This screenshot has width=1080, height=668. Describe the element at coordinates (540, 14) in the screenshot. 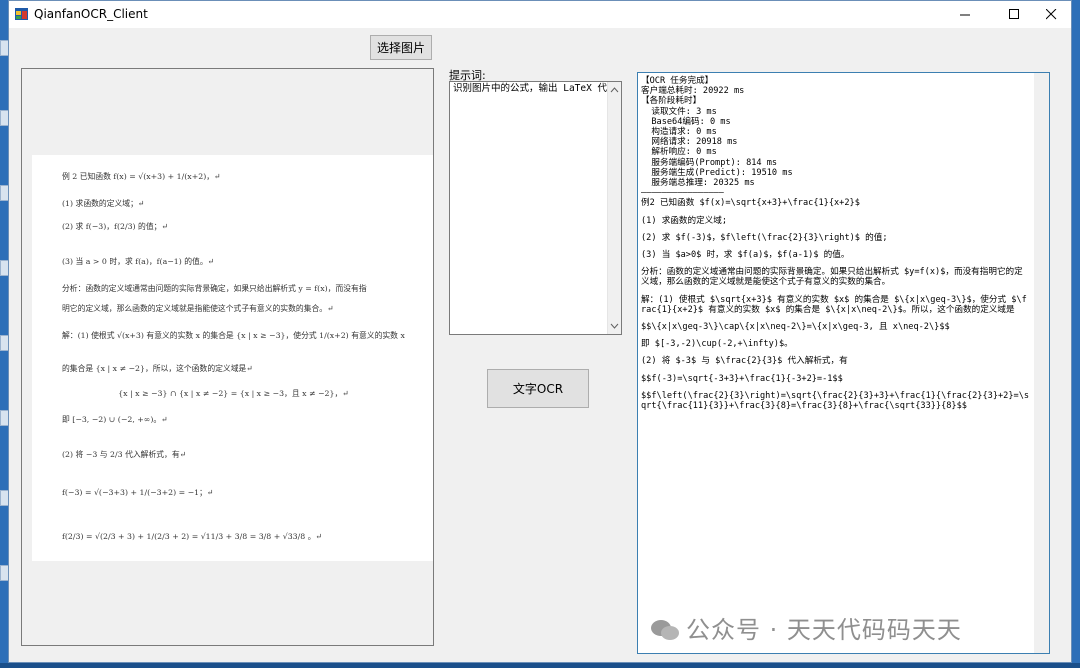

I see `title-bar: QianfanOCR_Client` at that location.